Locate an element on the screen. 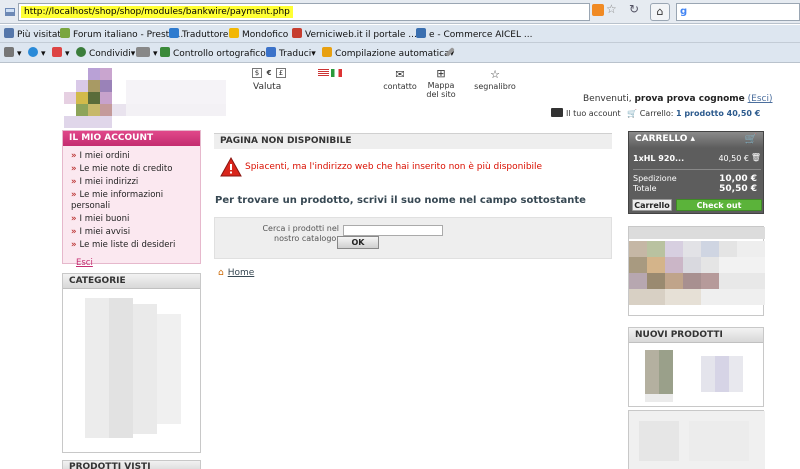 This screenshot has width=800, height=469. autofill-button: Compilazione automatica▾ is located at coordinates (388, 53).